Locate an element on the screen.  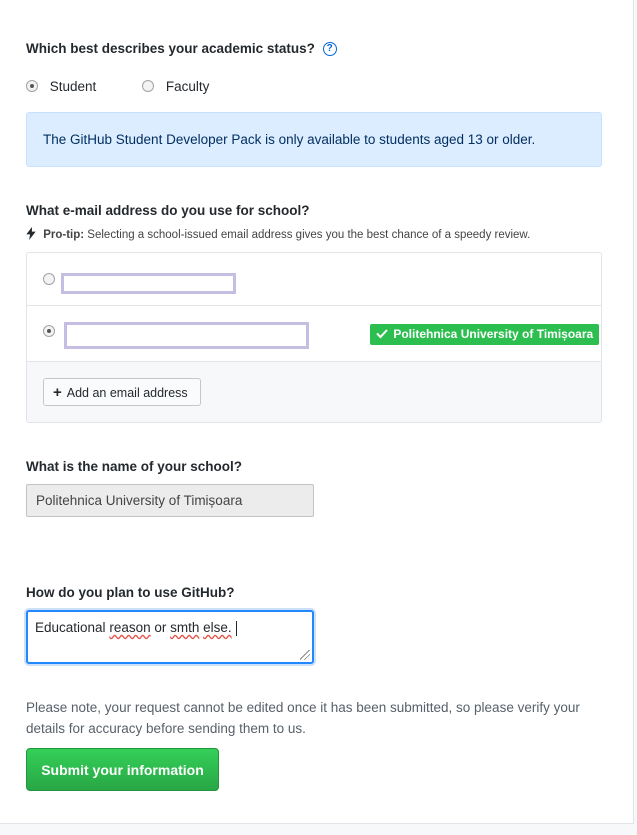
usage-word-3: or is located at coordinates (160, 627).